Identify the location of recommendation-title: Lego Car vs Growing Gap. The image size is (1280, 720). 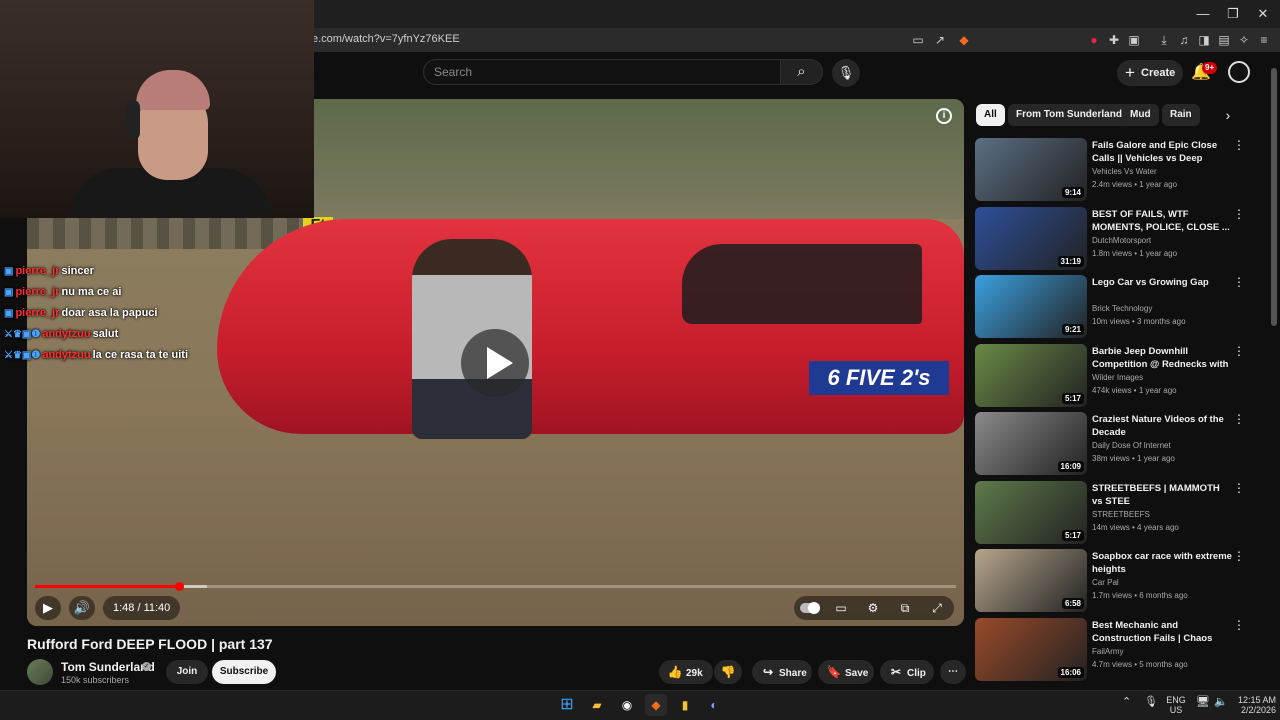
(1162, 282).